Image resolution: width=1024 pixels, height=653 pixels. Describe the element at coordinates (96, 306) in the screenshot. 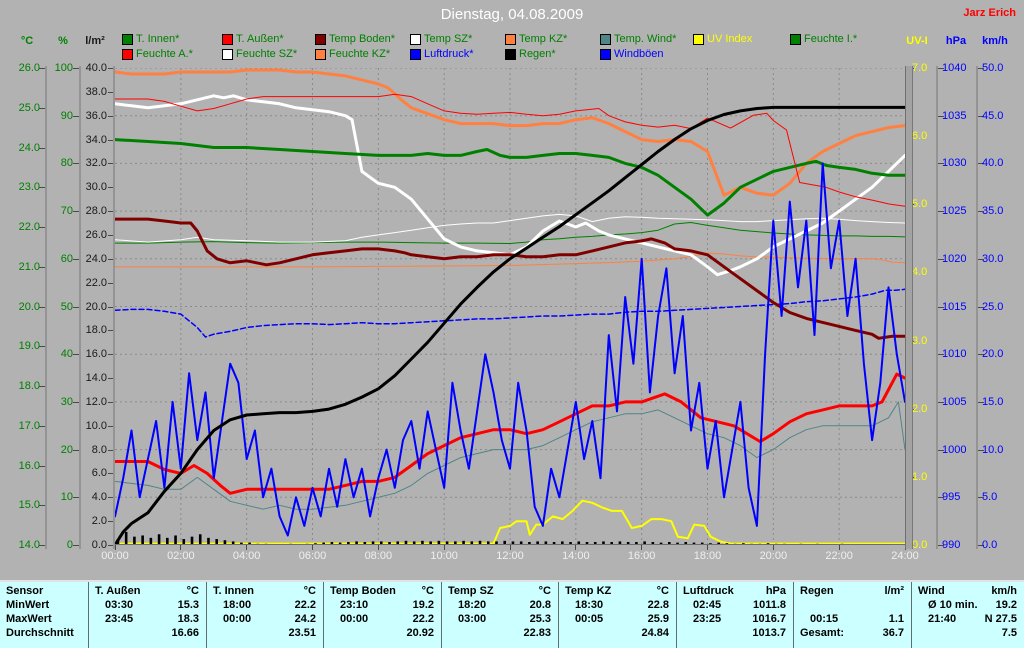

I see `tick-label-rain-axis: 20.0` at that location.